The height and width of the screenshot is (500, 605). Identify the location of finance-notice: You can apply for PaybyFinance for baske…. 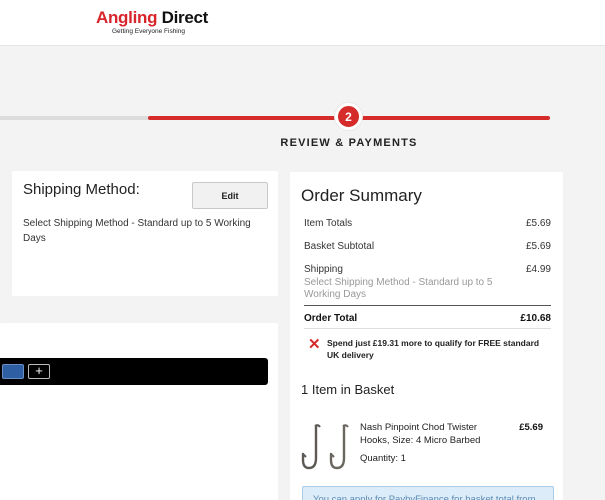
(428, 493).